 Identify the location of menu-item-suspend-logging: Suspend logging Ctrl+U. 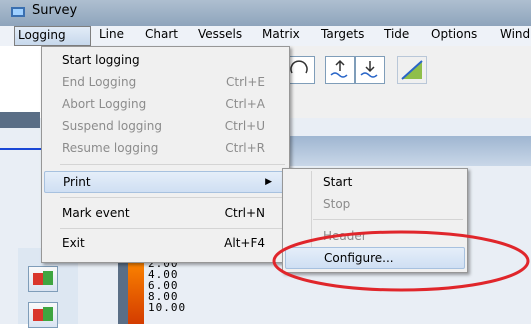
(164, 126).